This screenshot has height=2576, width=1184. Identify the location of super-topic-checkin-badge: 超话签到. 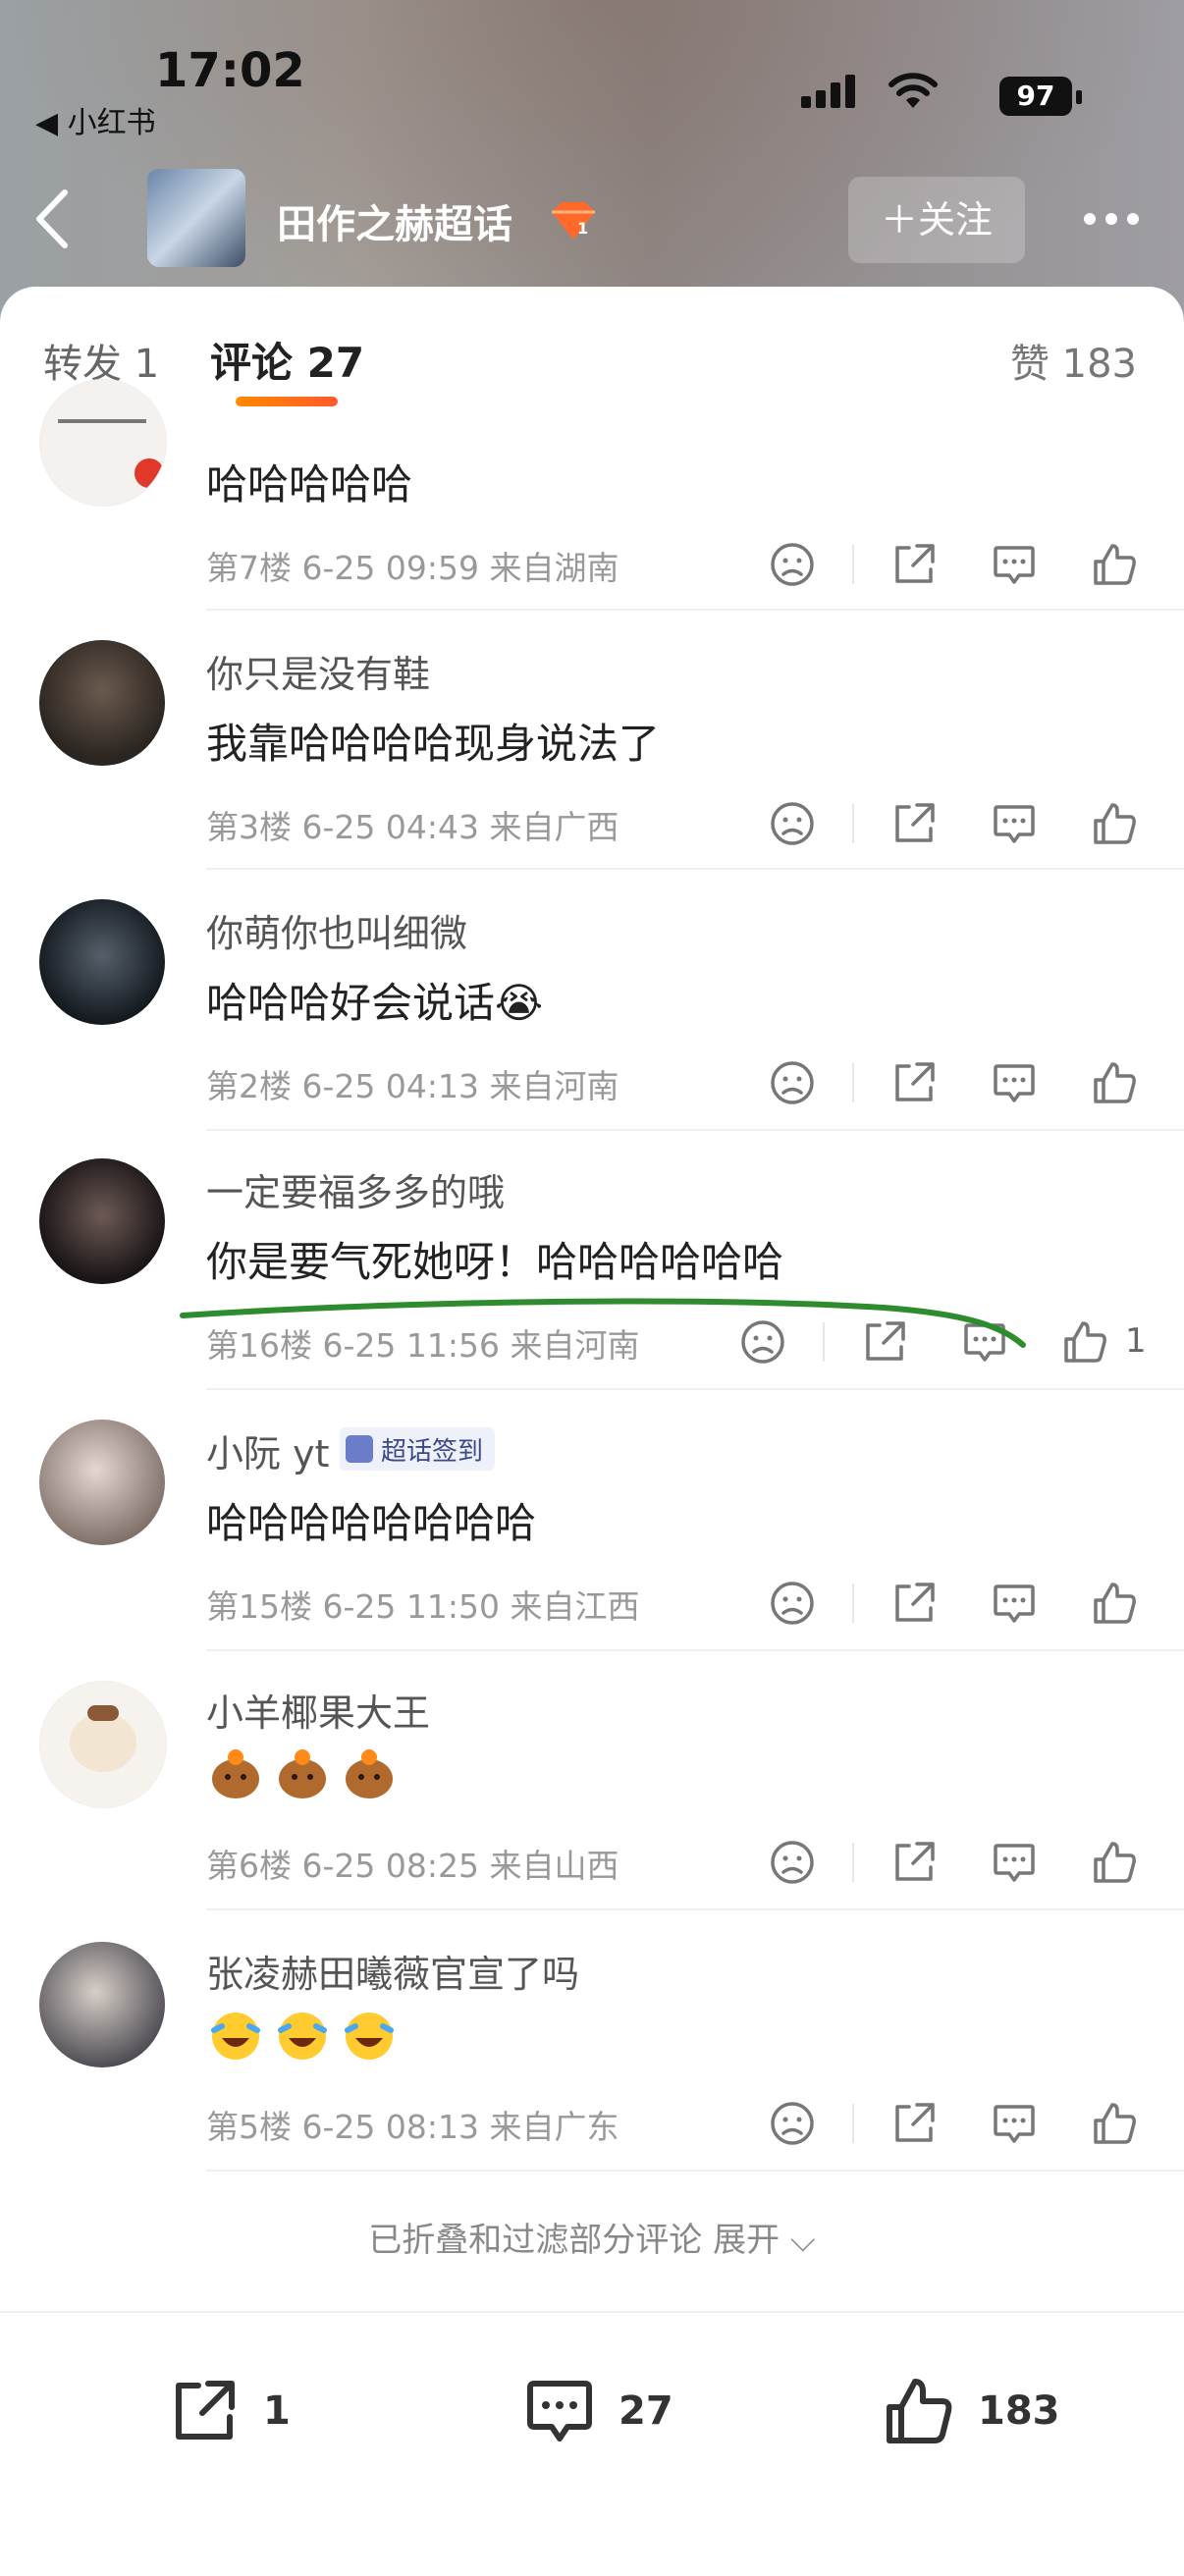
(418, 1449).